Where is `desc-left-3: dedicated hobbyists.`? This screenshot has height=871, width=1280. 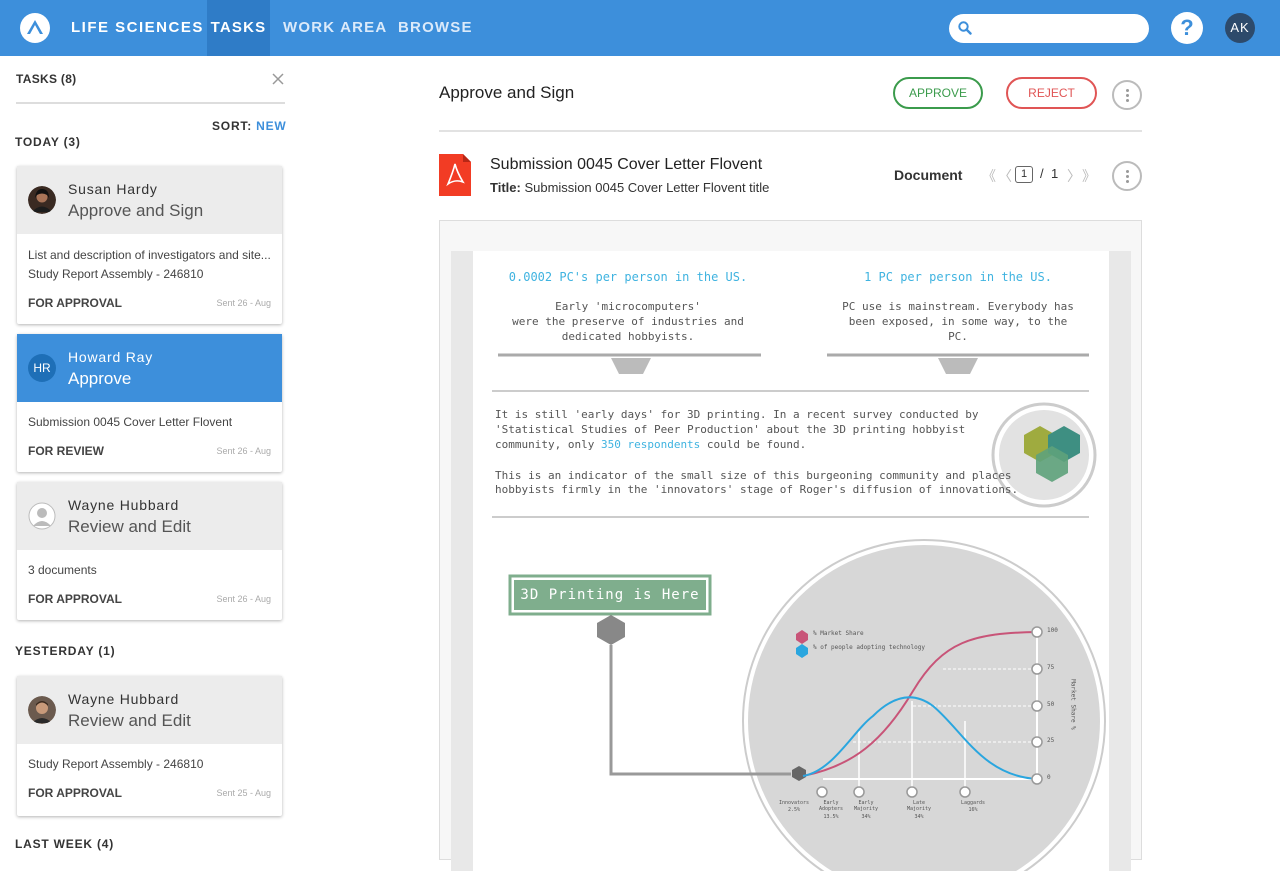
desc-left-3: dedicated hobbyists. is located at coordinates (628, 336).